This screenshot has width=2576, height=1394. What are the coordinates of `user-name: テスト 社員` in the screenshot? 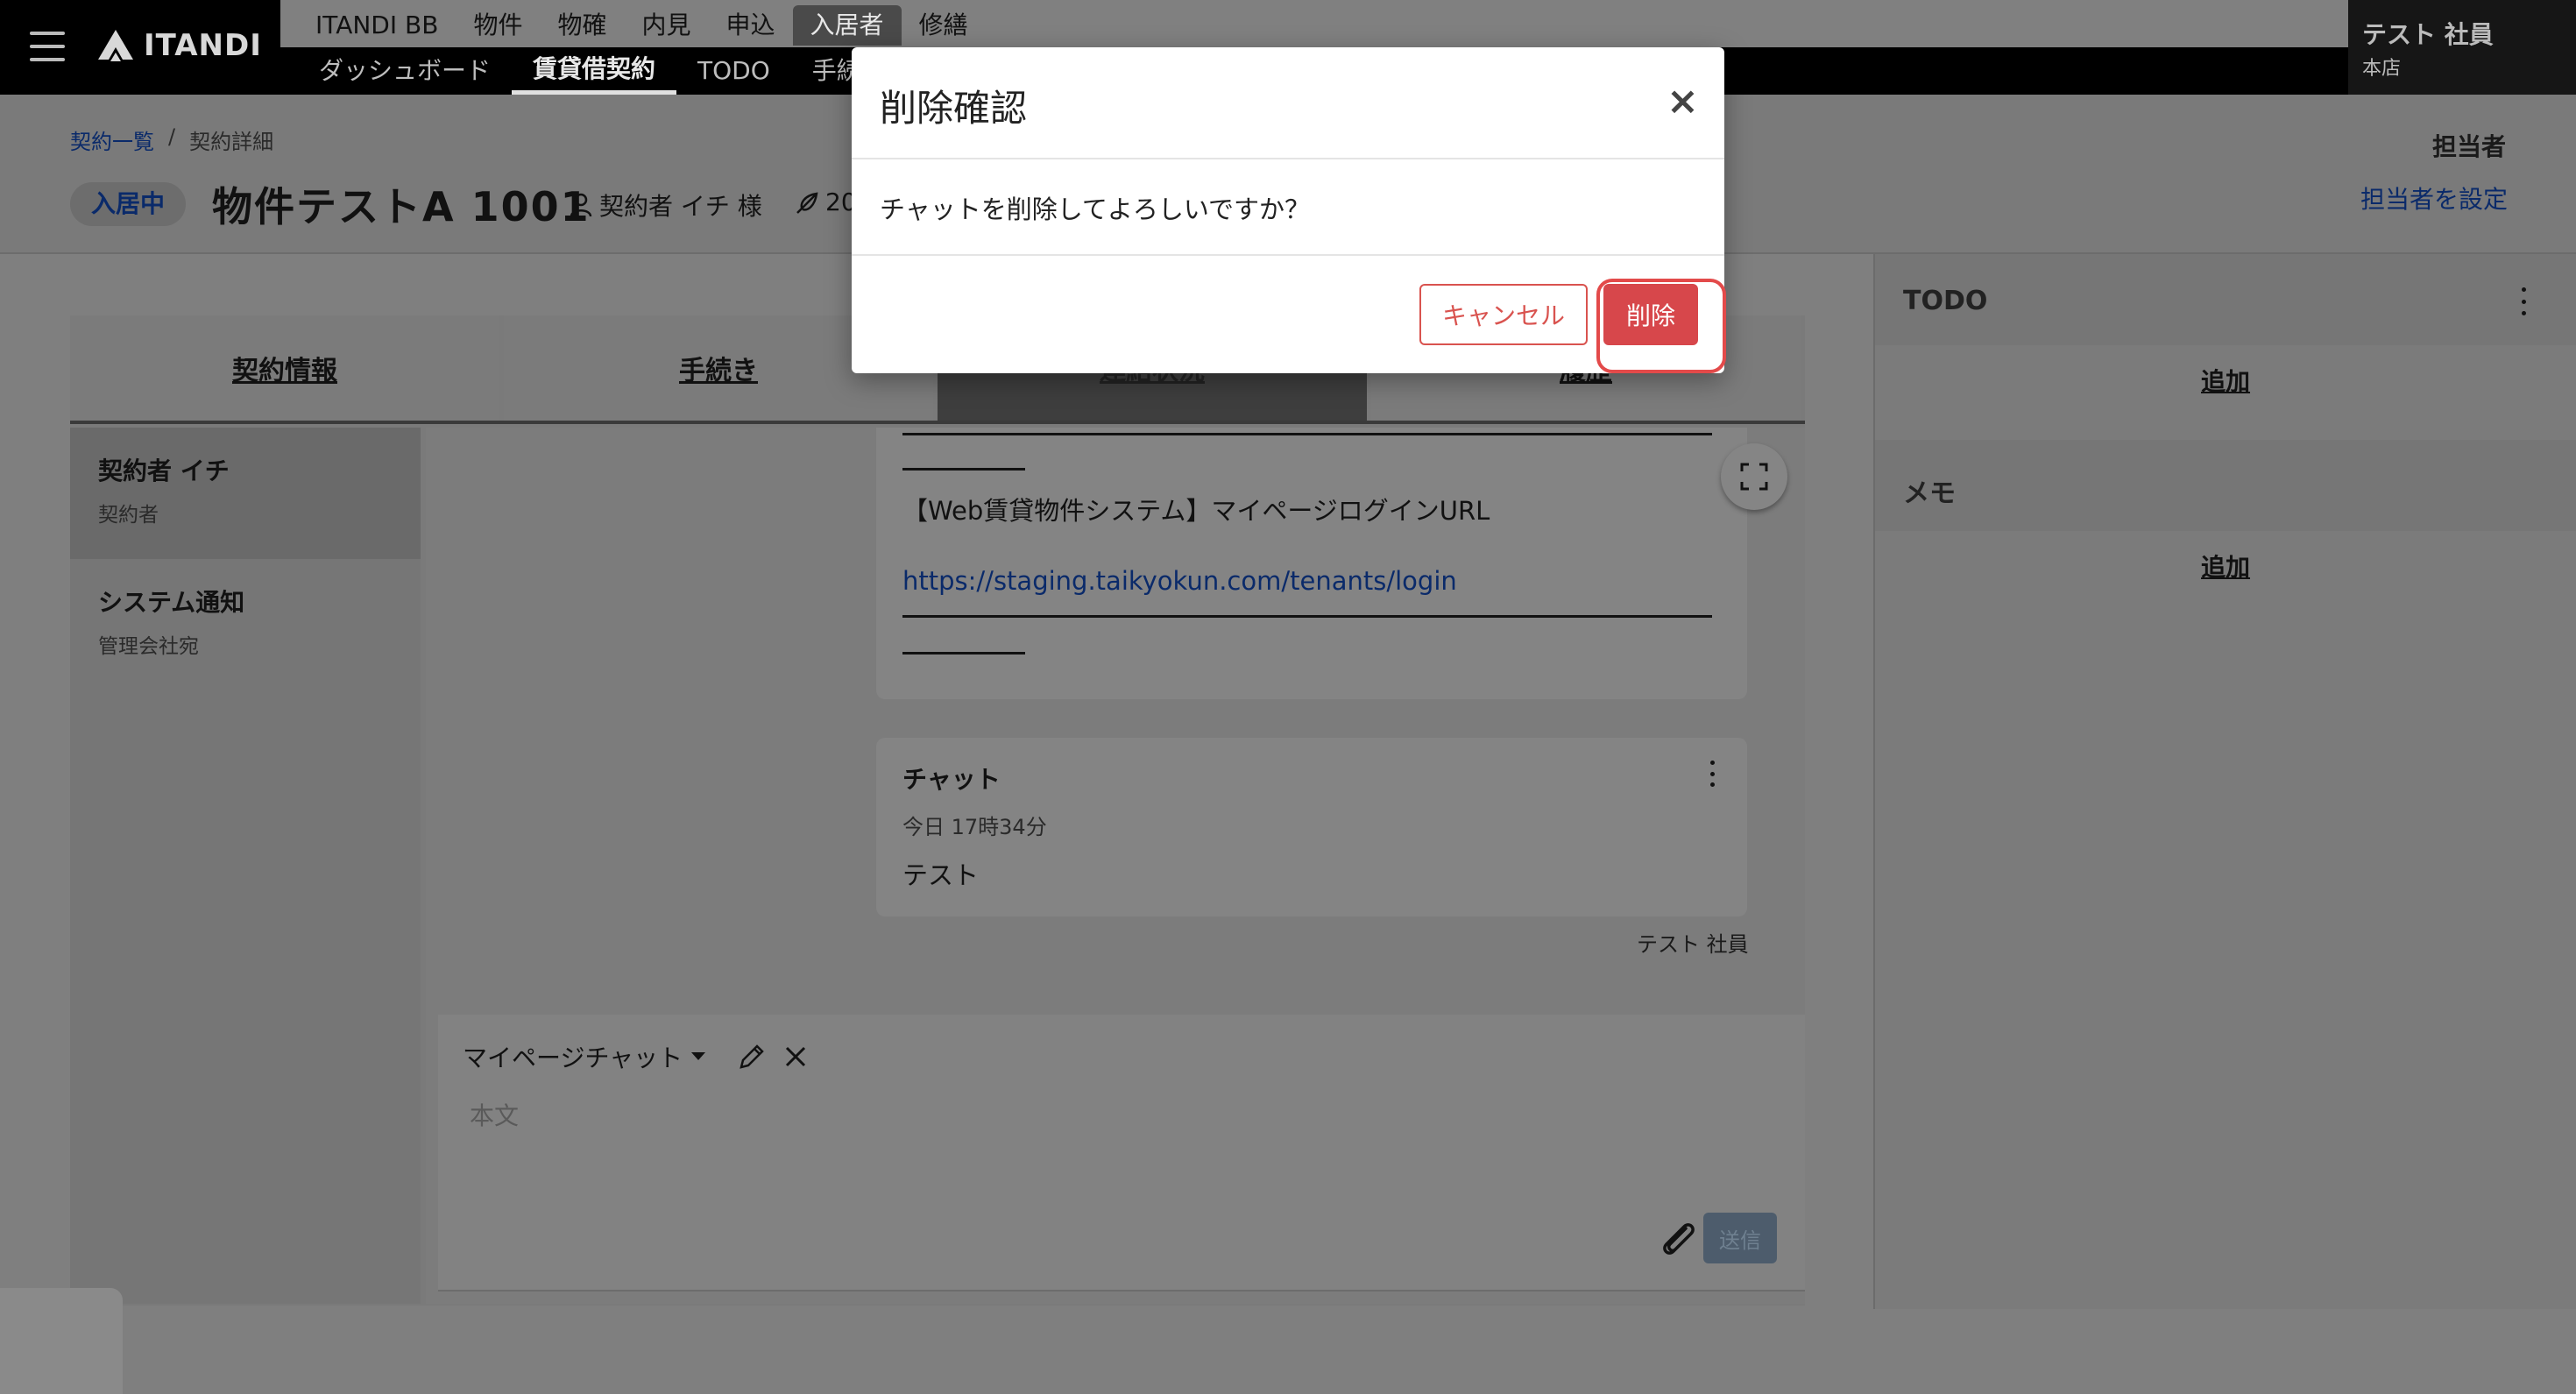 It's located at (2428, 34).